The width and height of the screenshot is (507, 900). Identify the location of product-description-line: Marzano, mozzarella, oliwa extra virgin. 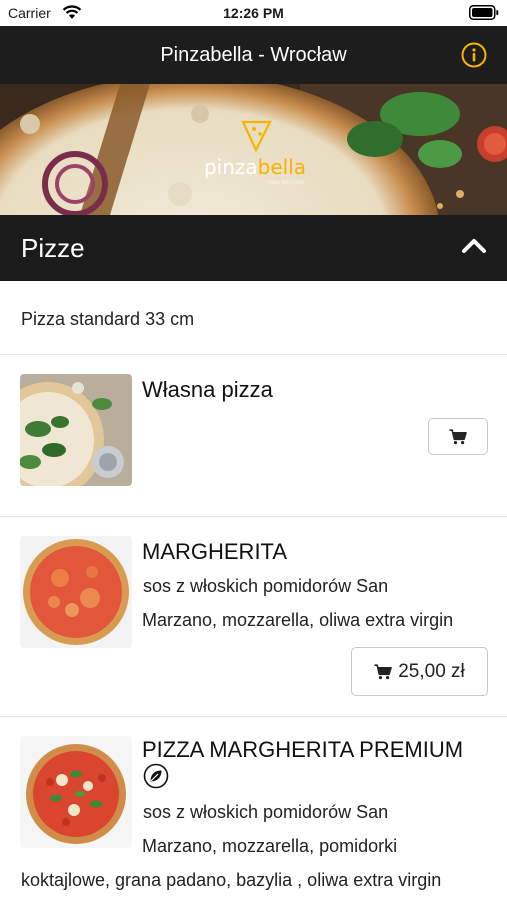
(298, 620).